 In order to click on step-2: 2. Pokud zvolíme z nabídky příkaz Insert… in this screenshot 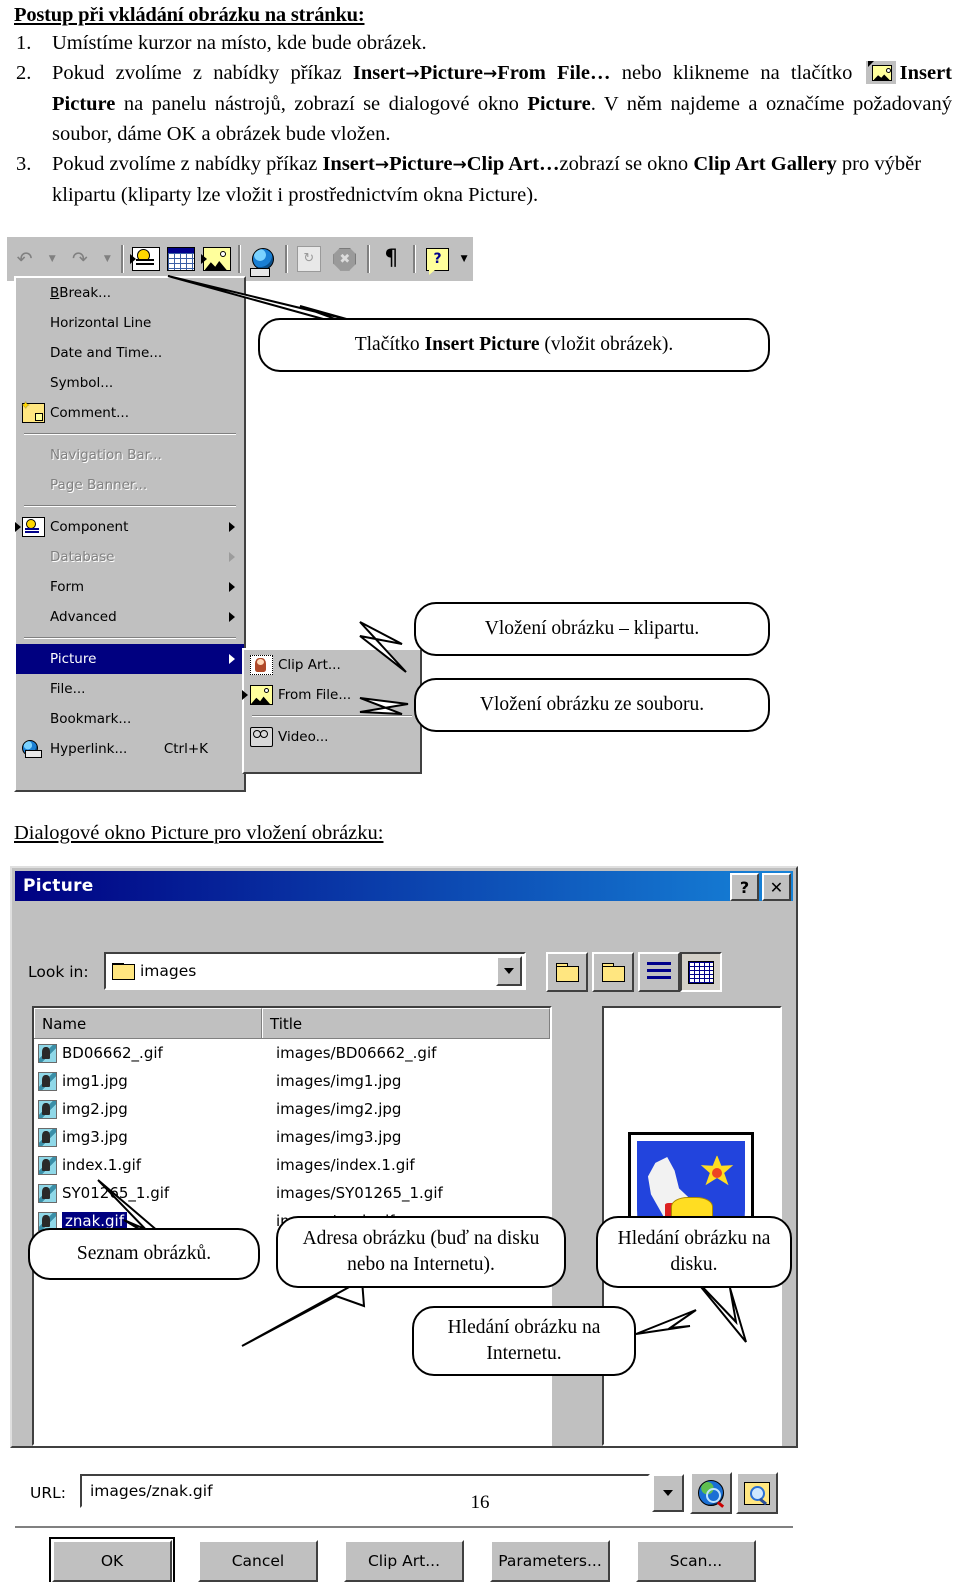, I will do `click(483, 103)`.